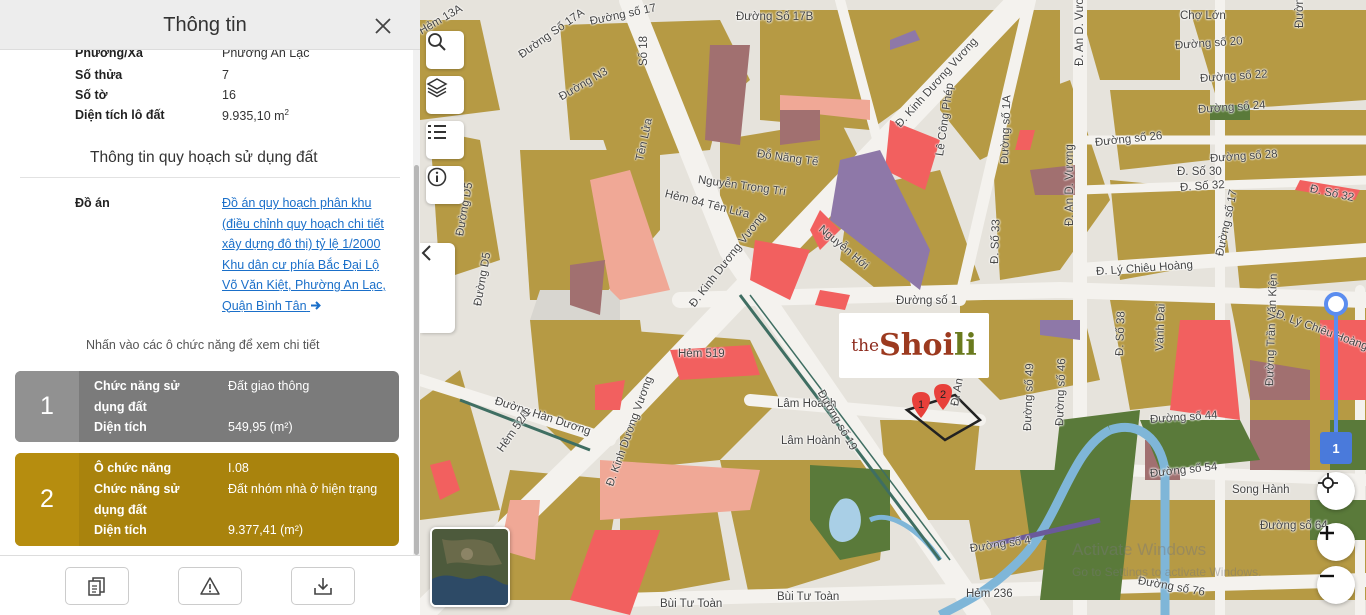 Image resolution: width=1366 pixels, height=615 pixels. I want to click on scale-badge: 1, so click(1336, 448).